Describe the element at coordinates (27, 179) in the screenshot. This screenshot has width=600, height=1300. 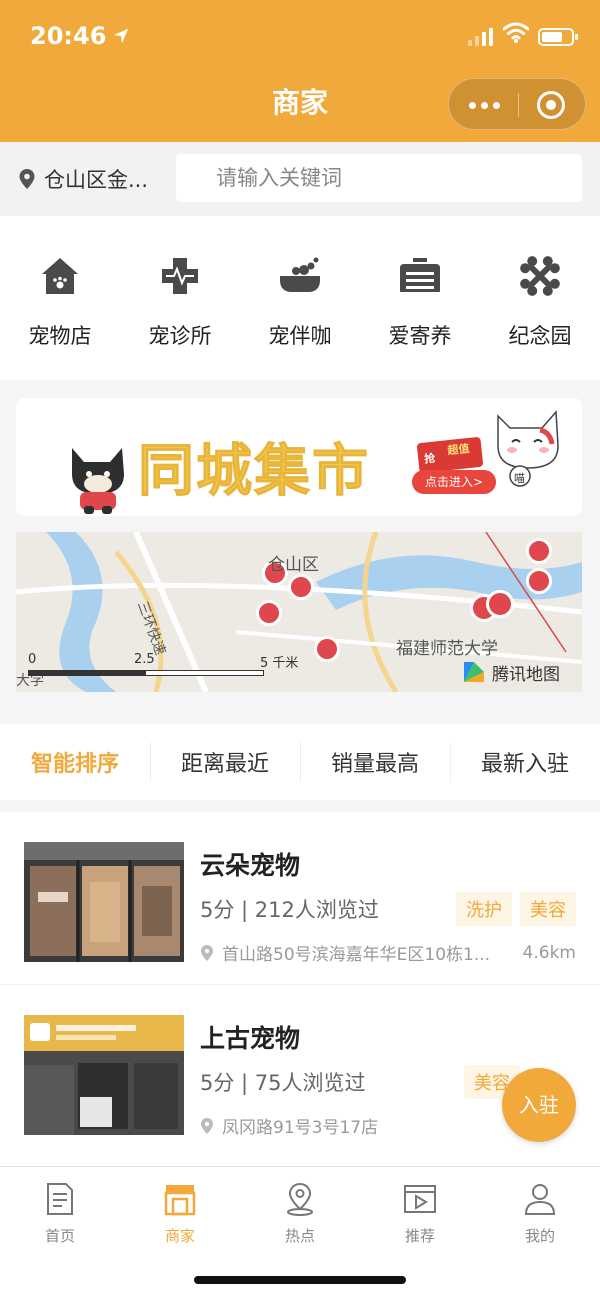
I see `map-pin-icon` at that location.